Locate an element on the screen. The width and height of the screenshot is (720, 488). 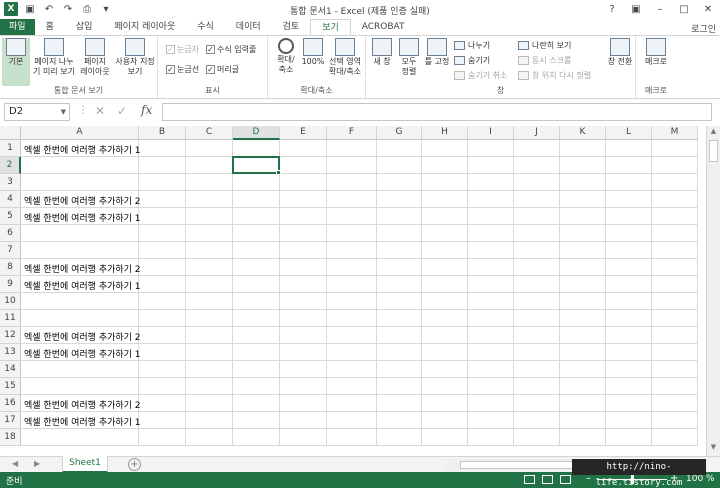
login-link: 로그인 is located at coordinates (703, 28).